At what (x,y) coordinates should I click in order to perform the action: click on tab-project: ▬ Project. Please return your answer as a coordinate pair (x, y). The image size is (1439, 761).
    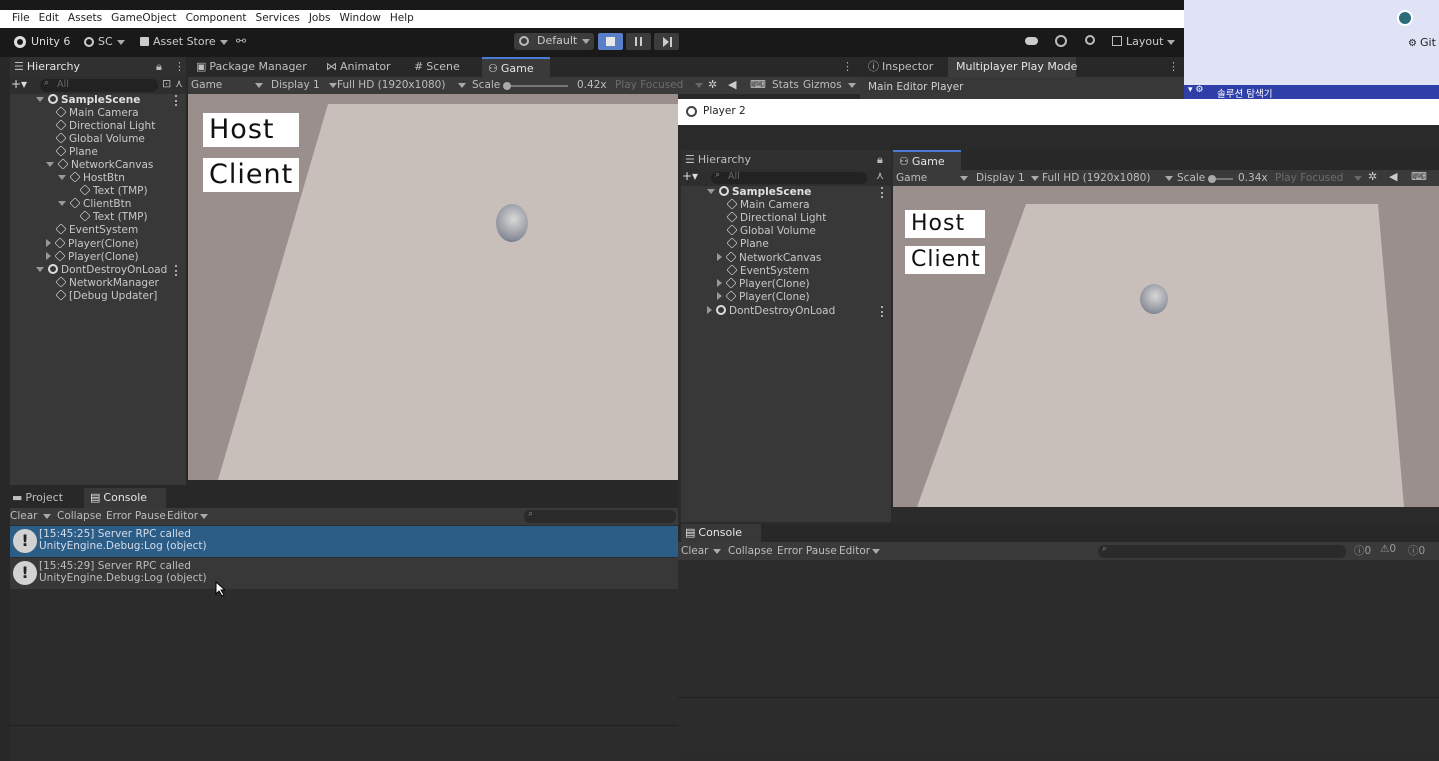
    Looking at the image, I should click on (37, 498).